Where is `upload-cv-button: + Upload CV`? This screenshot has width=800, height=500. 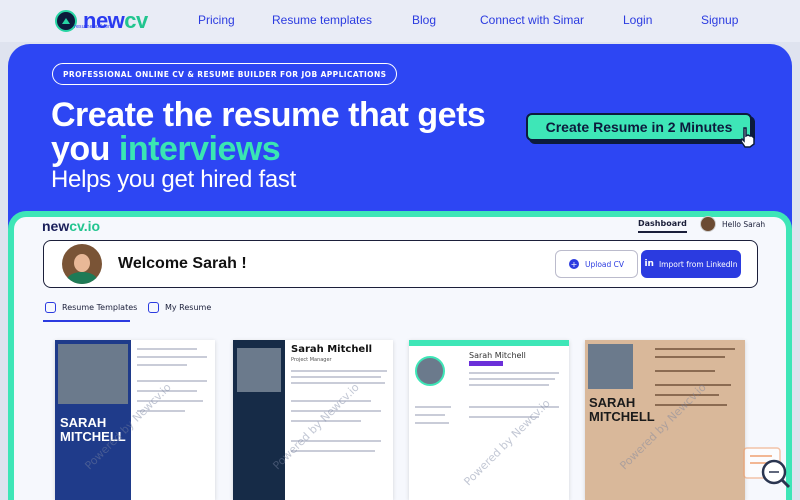 upload-cv-button: + Upload CV is located at coordinates (596, 264).